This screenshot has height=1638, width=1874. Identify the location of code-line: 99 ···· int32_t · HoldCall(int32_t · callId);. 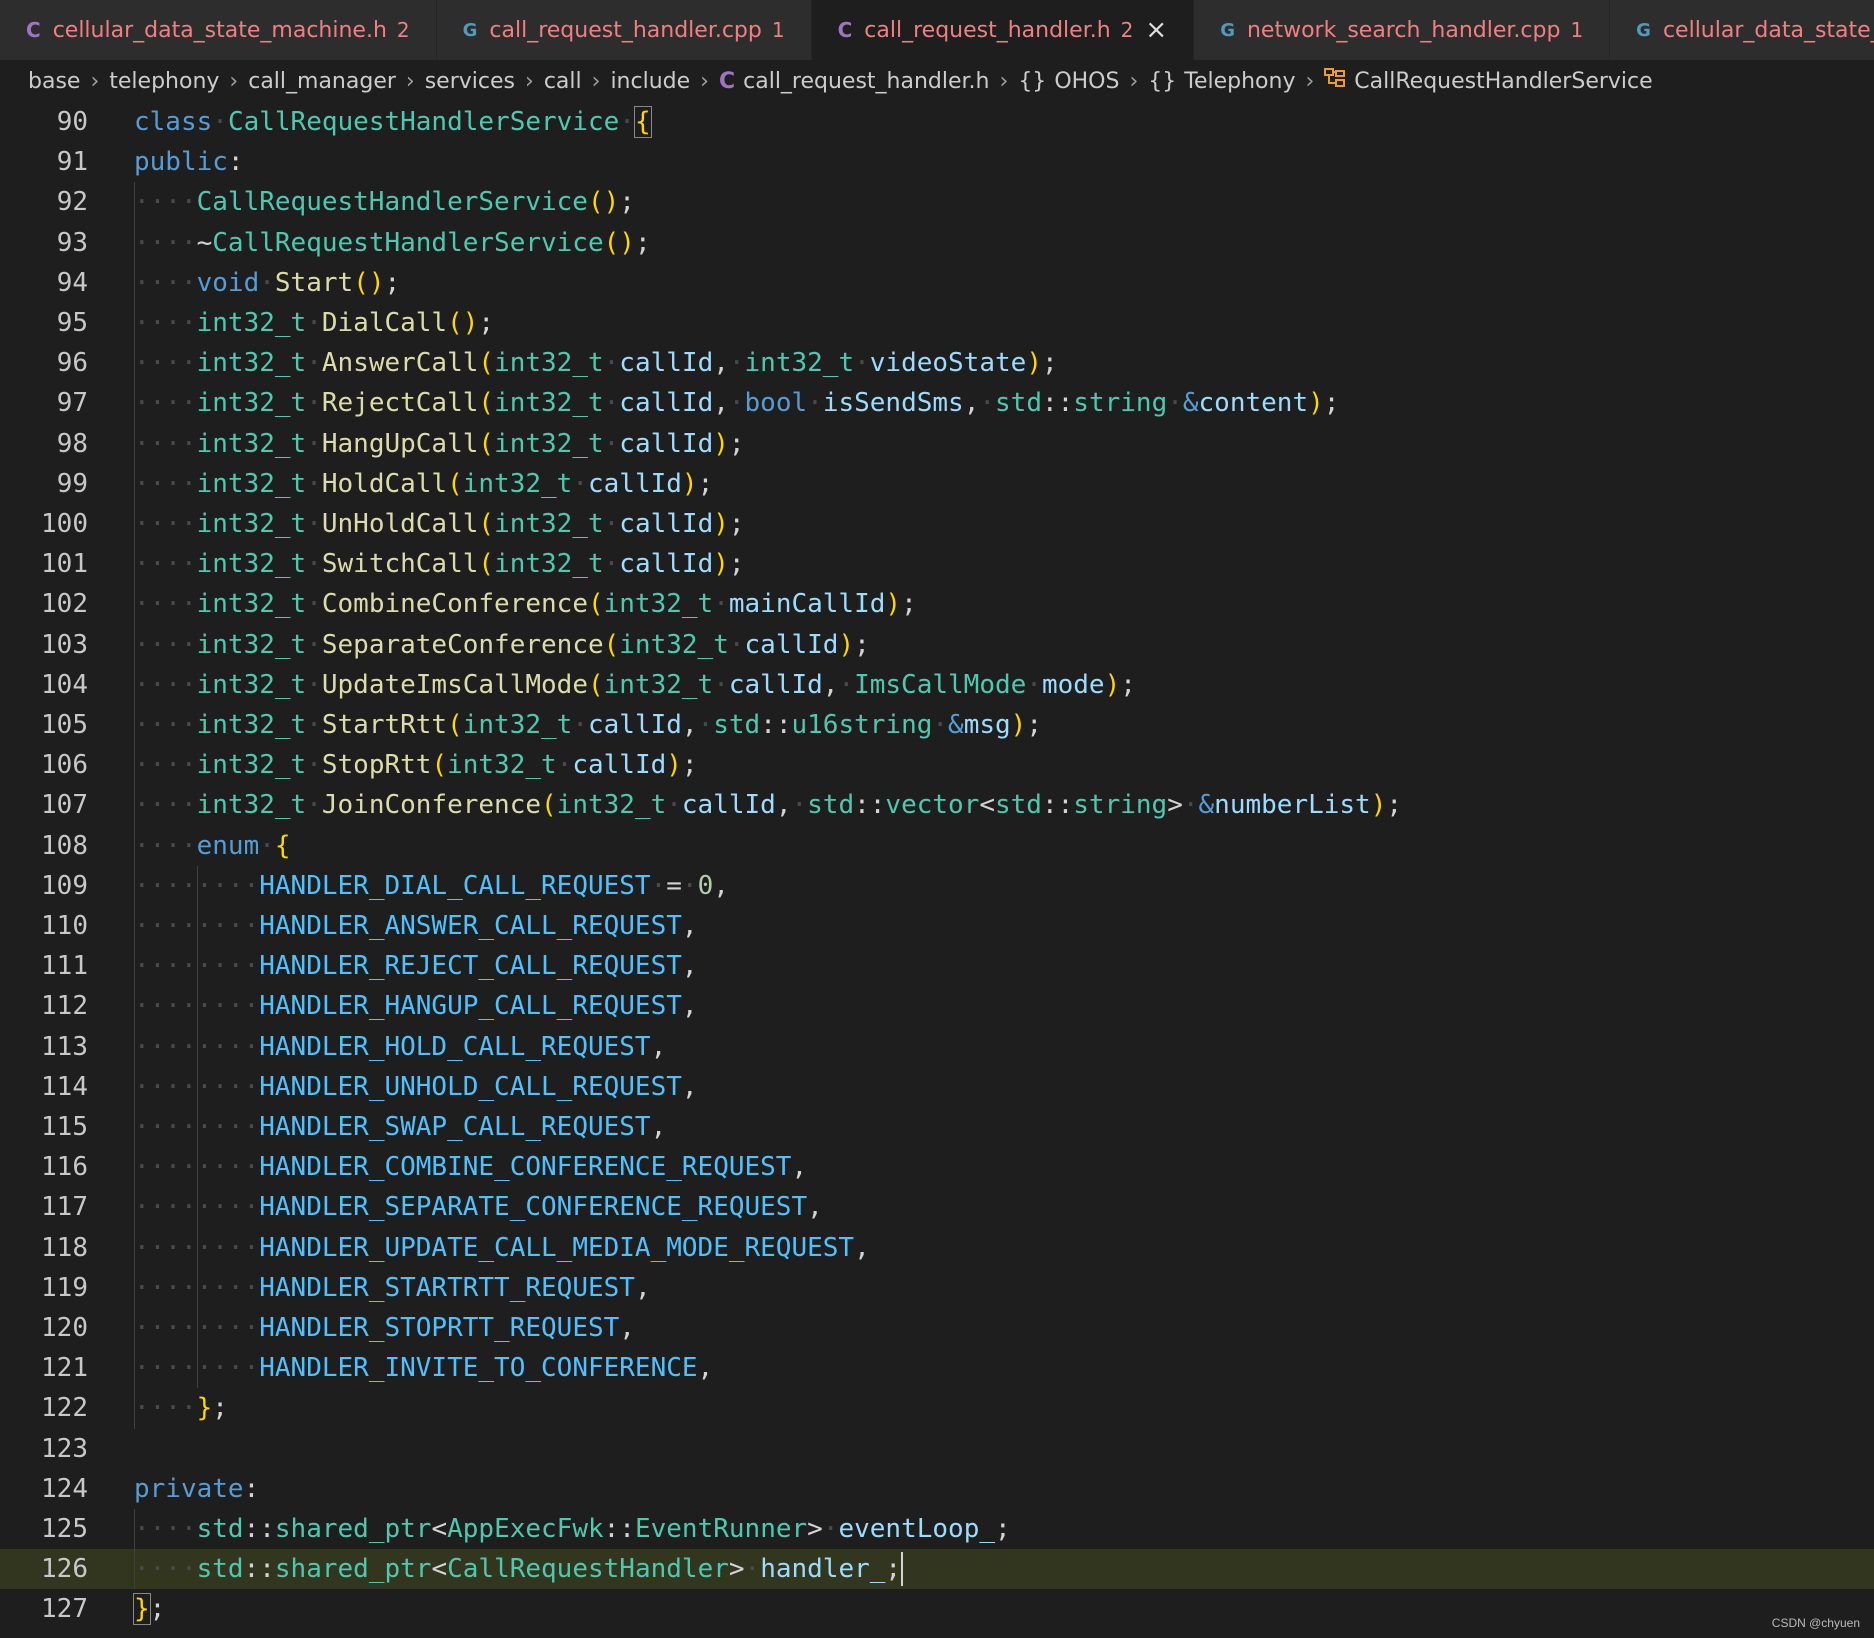
(937, 483).